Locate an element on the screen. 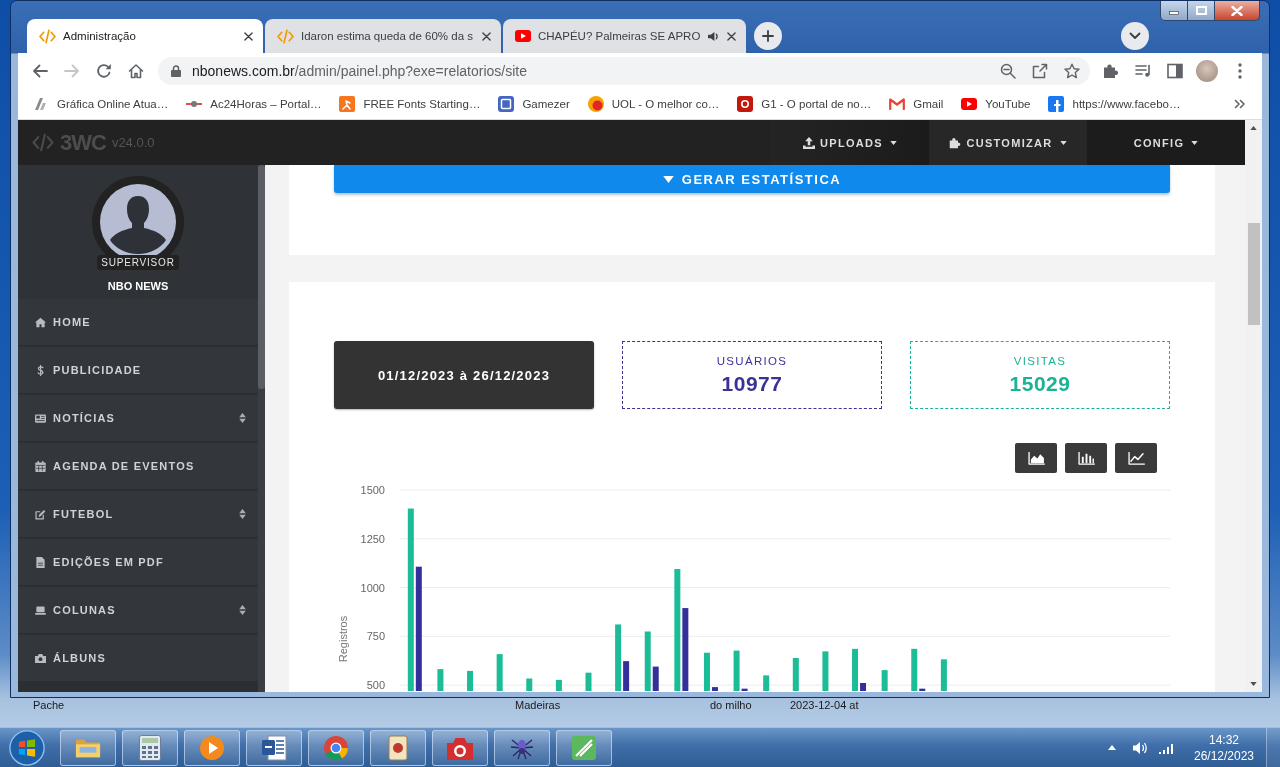  back-arrow-icon is located at coordinates (40, 71).